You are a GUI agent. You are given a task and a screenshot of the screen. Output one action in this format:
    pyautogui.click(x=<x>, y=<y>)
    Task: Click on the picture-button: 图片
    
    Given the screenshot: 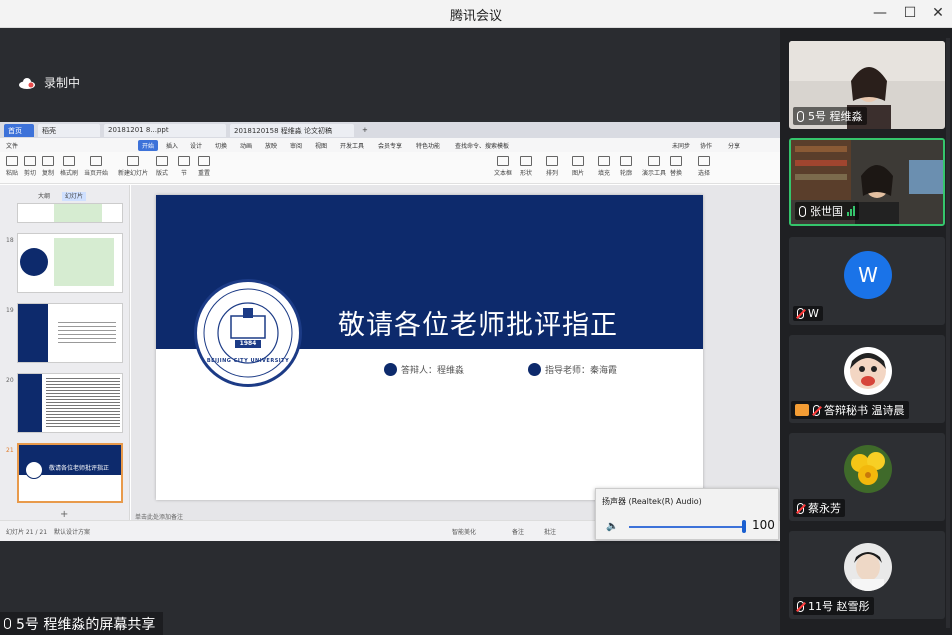 What is the action you would take?
    pyautogui.click(x=578, y=166)
    